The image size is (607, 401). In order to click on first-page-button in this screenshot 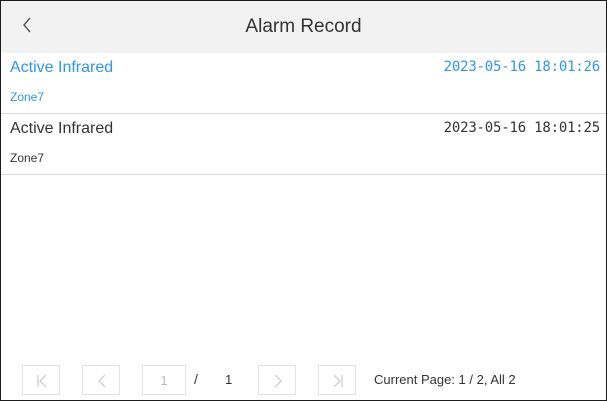, I will do `click(41, 380)`.